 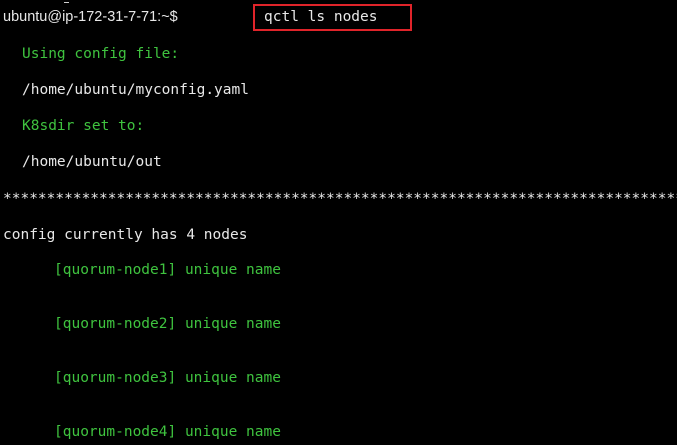 I want to click on node-item-2: [quorum-node2] unique name, so click(x=167, y=324).